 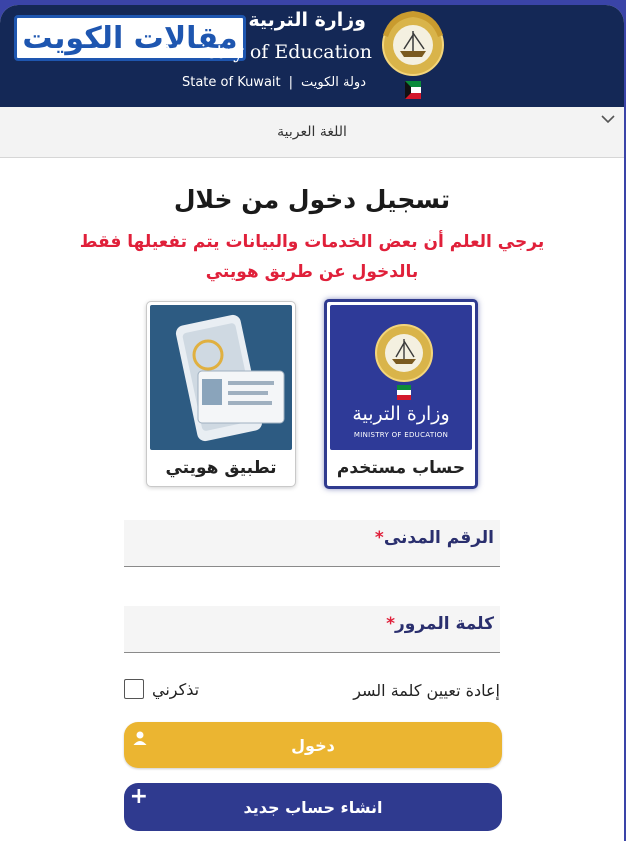 I want to click on civil-id-field: الرقم المدنى*, so click(x=314, y=544).